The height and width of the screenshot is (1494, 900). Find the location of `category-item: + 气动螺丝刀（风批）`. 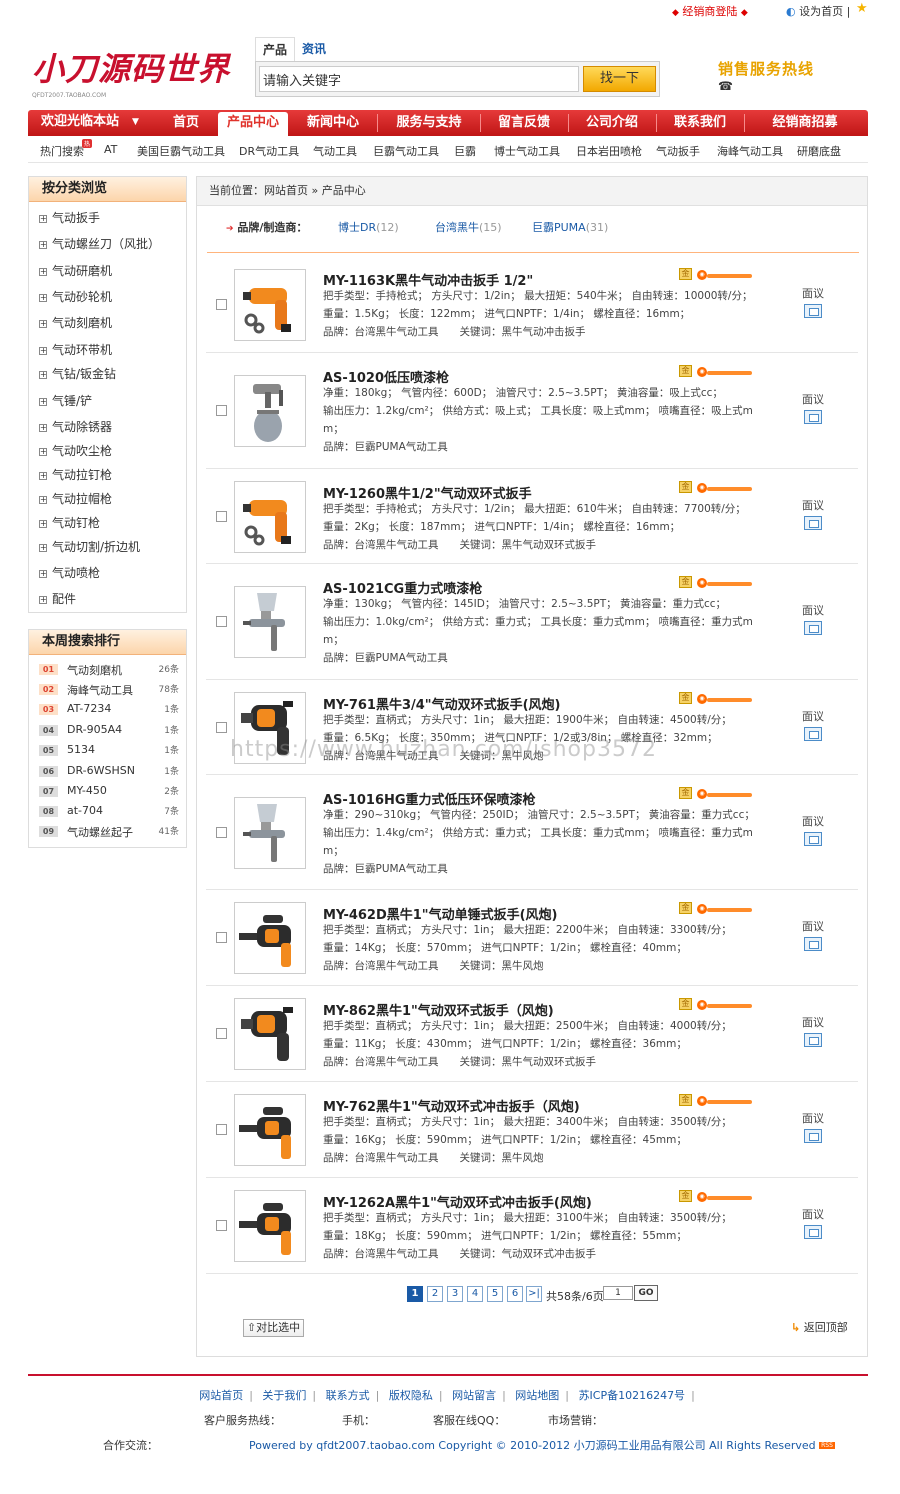

category-item: + 气动螺丝刀（风批） is located at coordinates (99, 243).